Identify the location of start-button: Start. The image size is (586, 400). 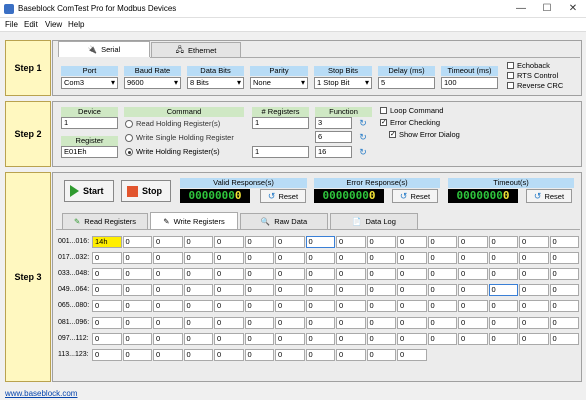
(89, 191).